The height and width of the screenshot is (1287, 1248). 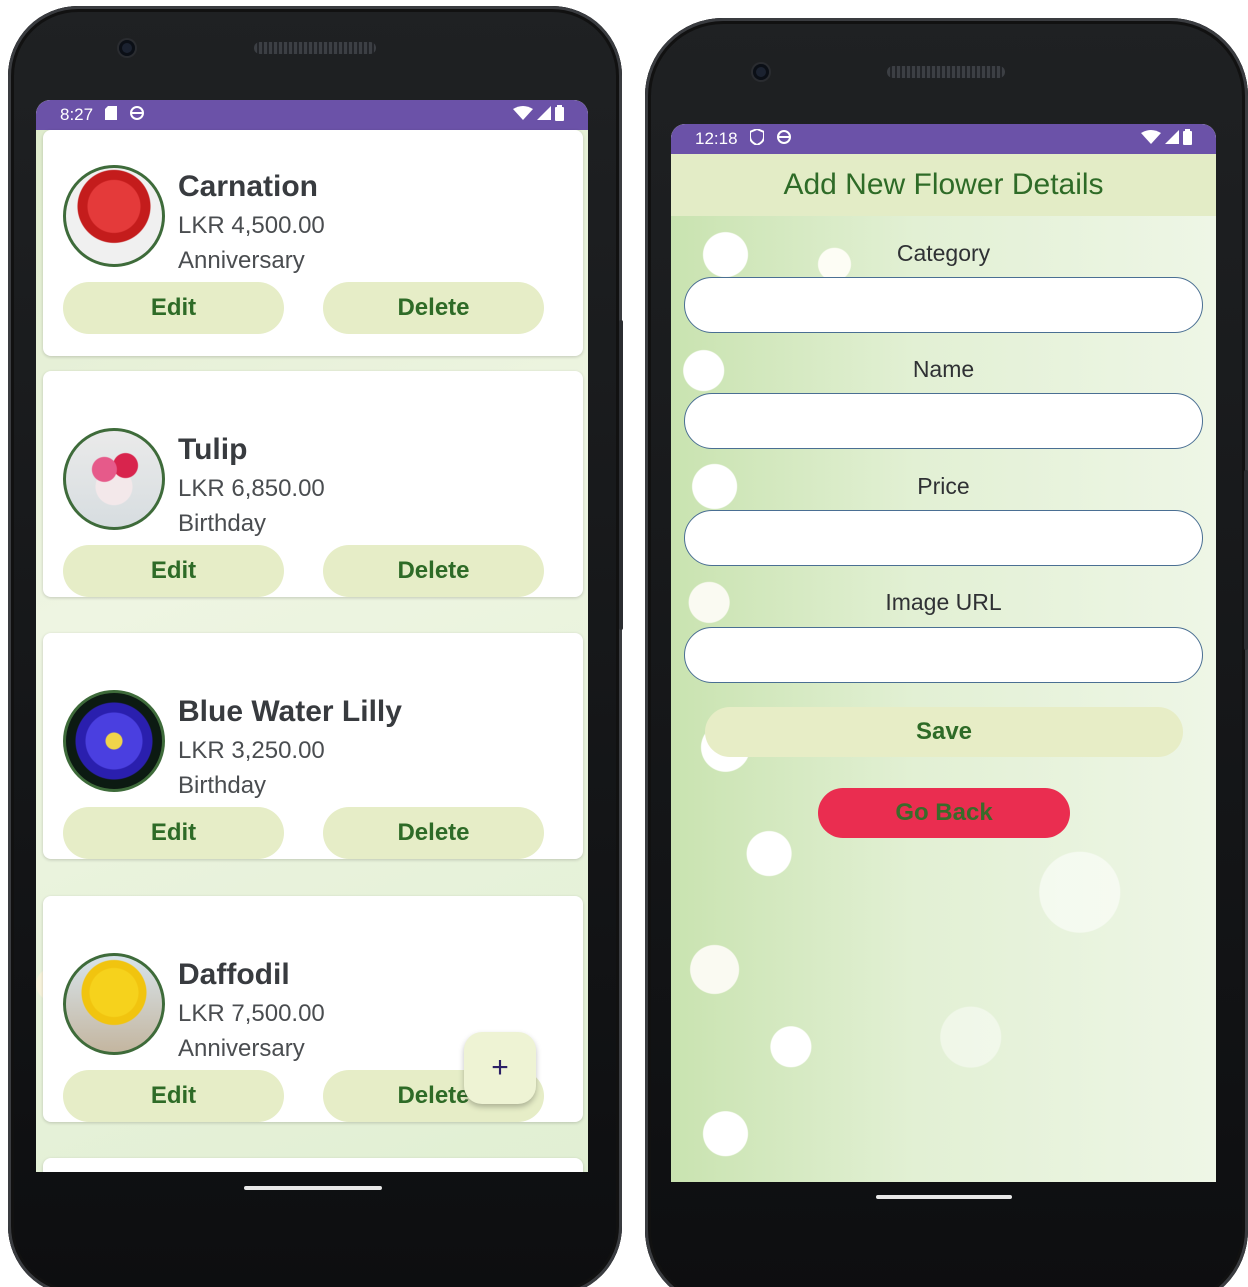 What do you see at coordinates (111, 115) in the screenshot?
I see `sd-card-icon` at bounding box center [111, 115].